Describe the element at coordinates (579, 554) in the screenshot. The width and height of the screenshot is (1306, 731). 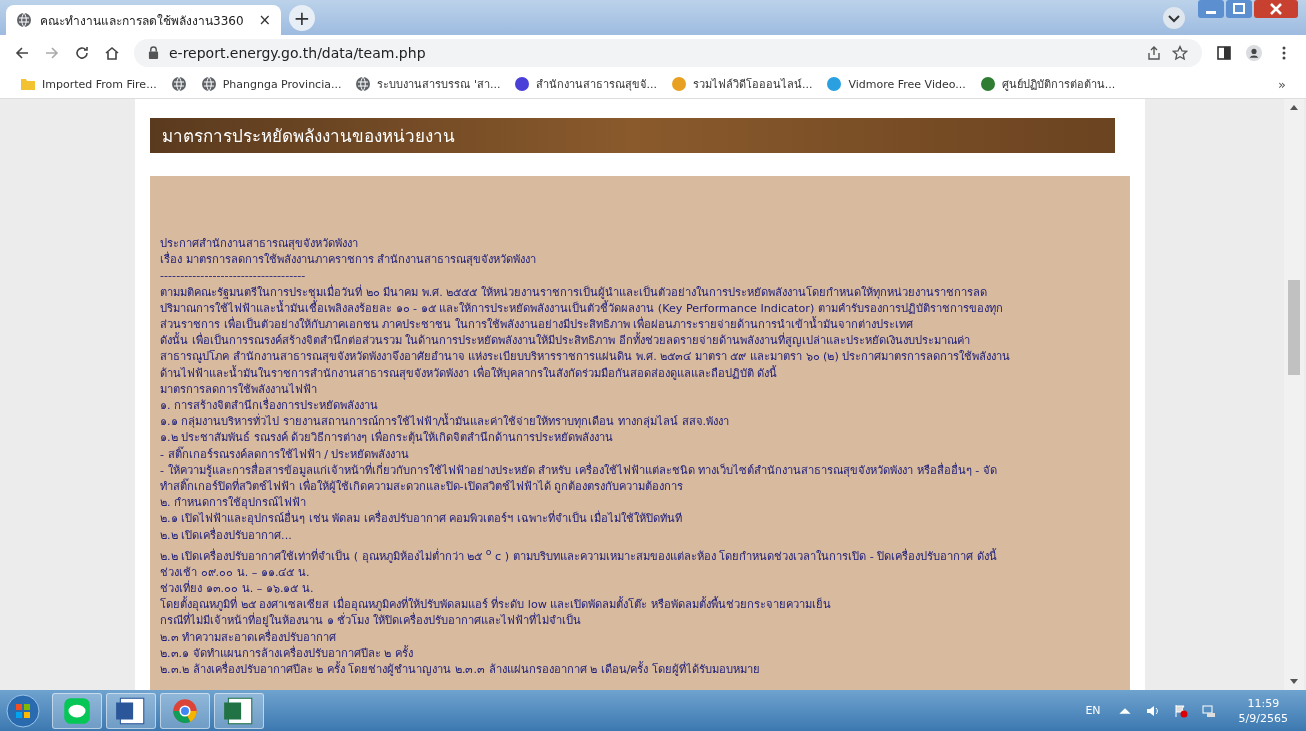
I see `text-line: ๒.๒ เปิดเครื่องปรับอากาศใช้เท่าที่จำเป็น ( อุณหภูมิห้องไม่ต่ำกว่า ๒๕ $^{o}$ c ) ตามบริบทและความเหมาะสมของแต่ละห้อง โดยกำหนดช่วงเวลาในการเปิด - ปิดเครื่องปรับอากาศ ดังนี้` at that location.